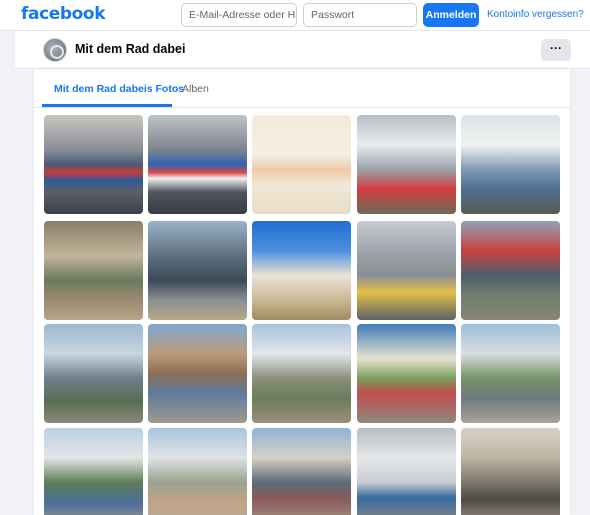 The image size is (590, 515). I want to click on page-header: Mit dem Rad dabei ···, so click(302, 50).